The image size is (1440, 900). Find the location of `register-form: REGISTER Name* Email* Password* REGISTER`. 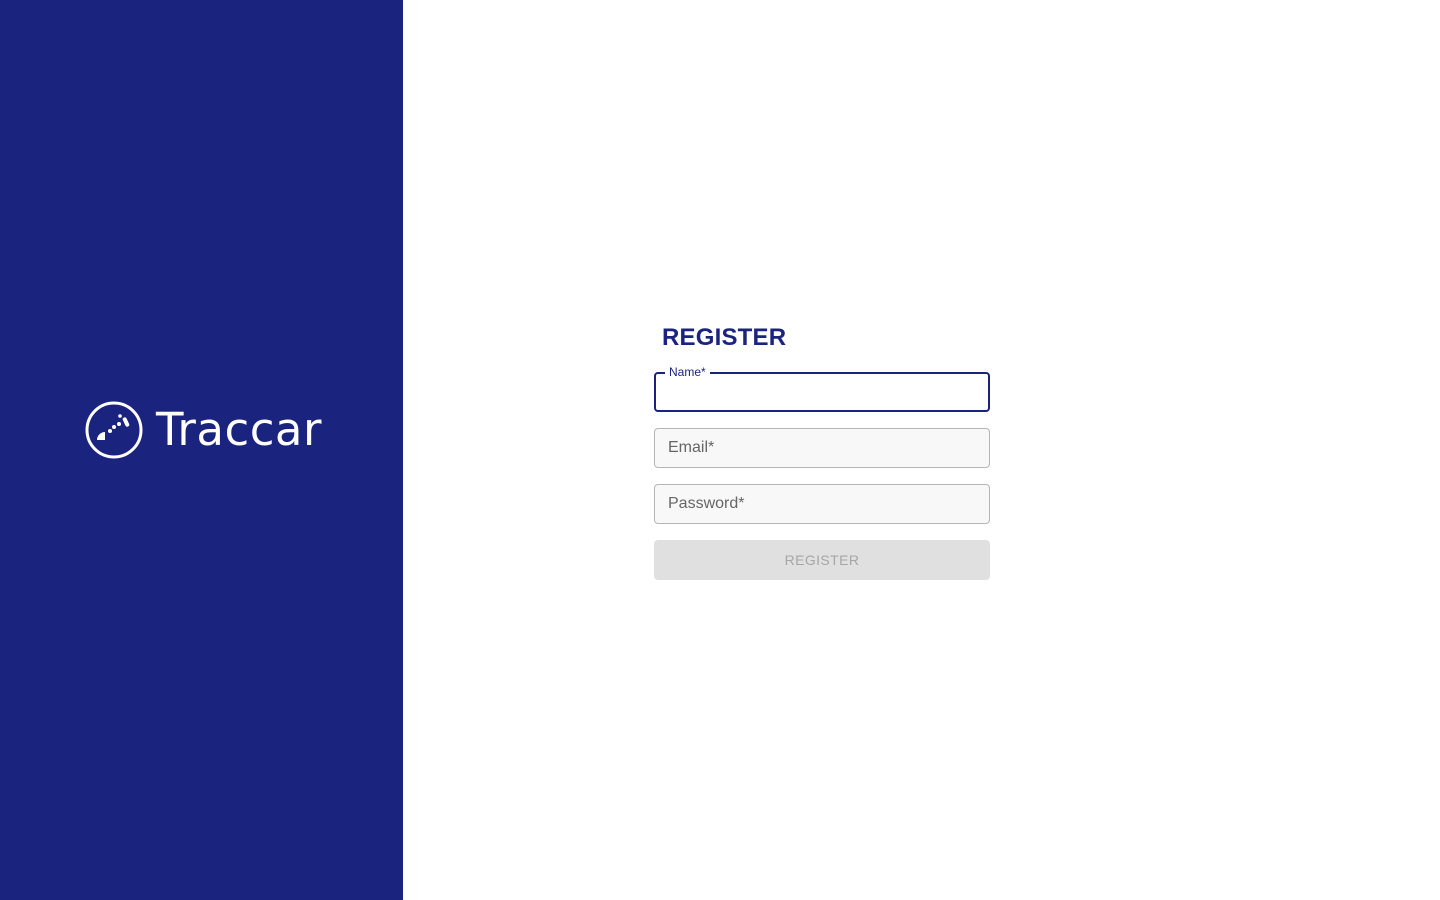

register-form: REGISTER Name* Email* Password* REGISTER is located at coordinates (822, 451).